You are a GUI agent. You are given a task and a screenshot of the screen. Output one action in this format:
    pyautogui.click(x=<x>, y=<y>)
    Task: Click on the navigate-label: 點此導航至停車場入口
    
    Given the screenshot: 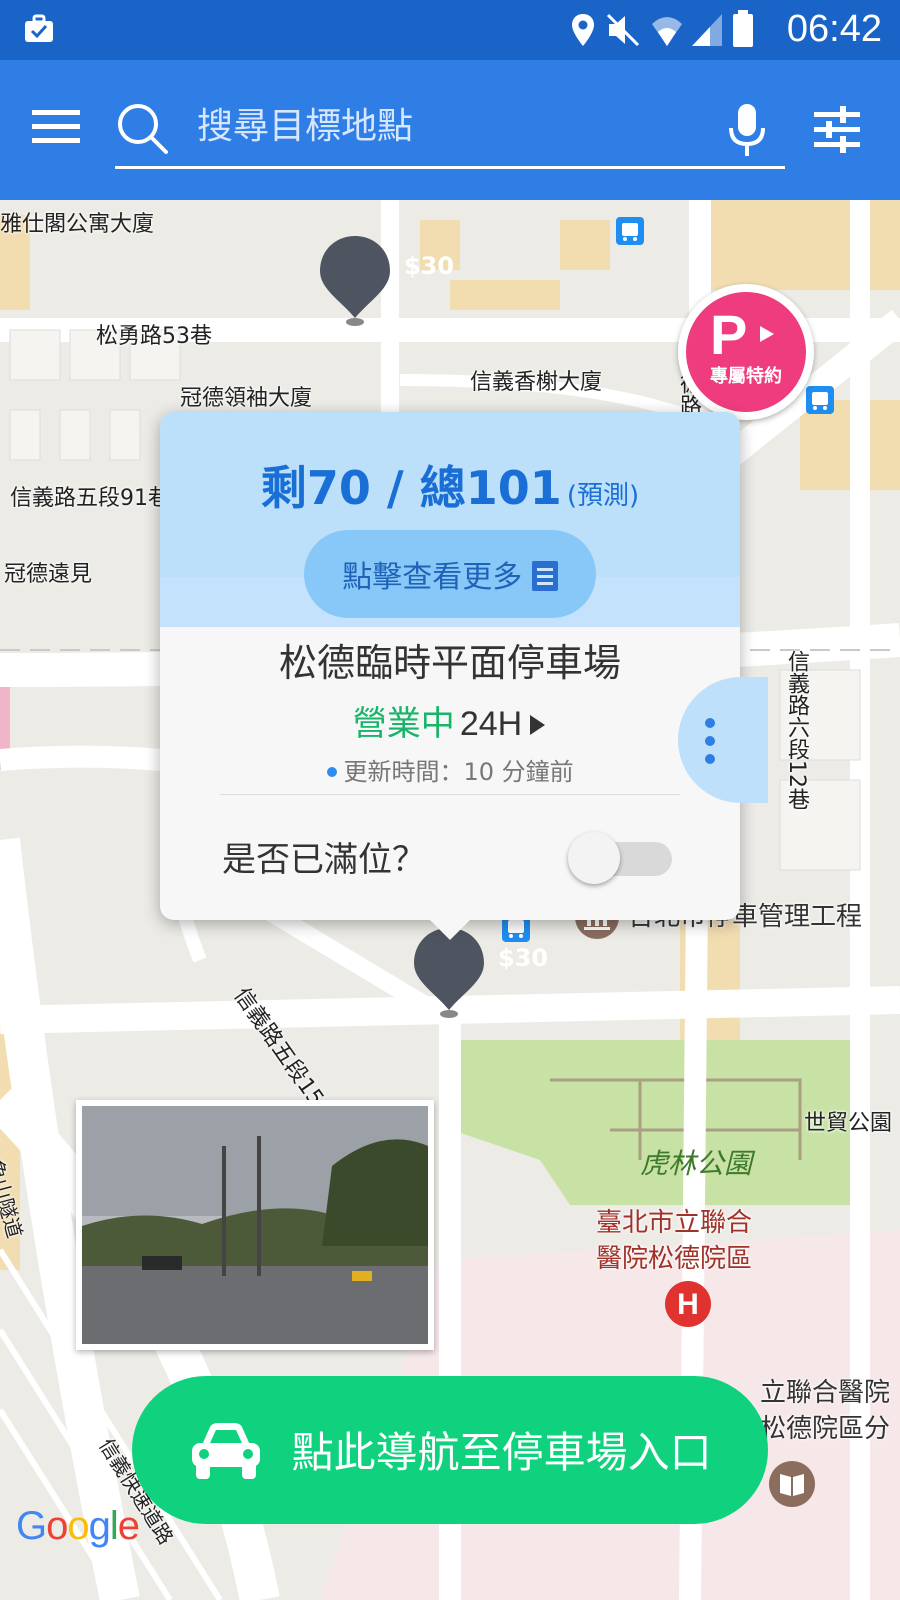 What is the action you would take?
    pyautogui.click(x=501, y=1452)
    